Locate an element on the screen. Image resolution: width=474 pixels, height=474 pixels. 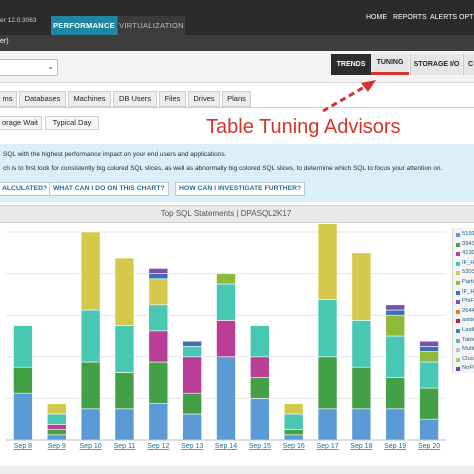
legend-label: Partit is located at coordinates (468, 282).